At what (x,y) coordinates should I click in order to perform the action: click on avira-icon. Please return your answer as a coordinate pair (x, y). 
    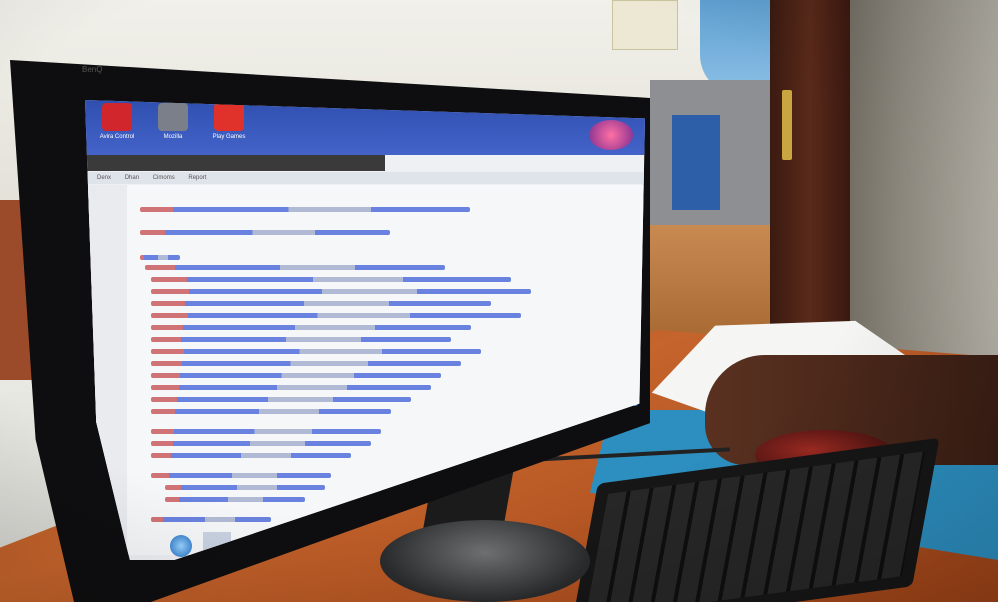
    Looking at the image, I should click on (117, 117).